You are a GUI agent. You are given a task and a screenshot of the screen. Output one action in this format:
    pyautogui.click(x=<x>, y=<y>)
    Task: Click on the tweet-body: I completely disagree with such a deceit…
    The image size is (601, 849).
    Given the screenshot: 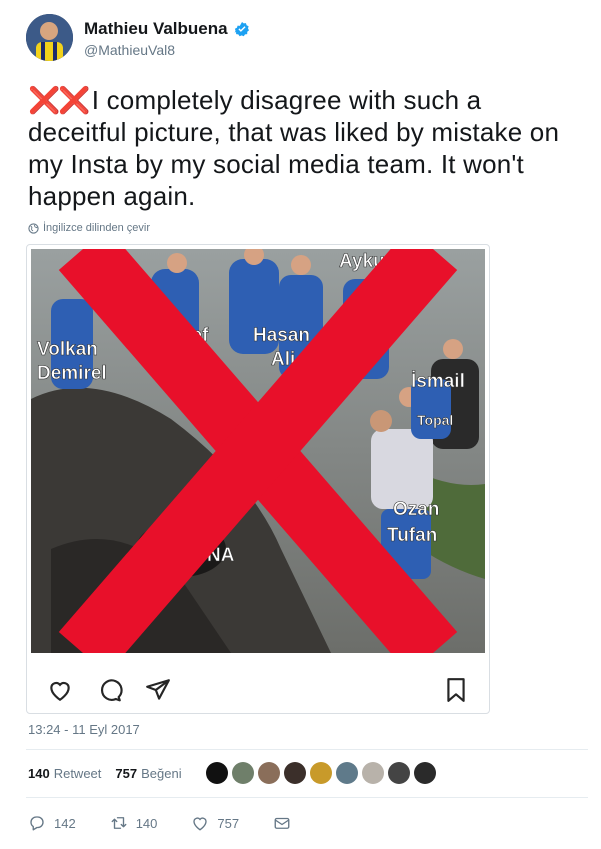 What is the action you would take?
    pyautogui.click(x=294, y=148)
    